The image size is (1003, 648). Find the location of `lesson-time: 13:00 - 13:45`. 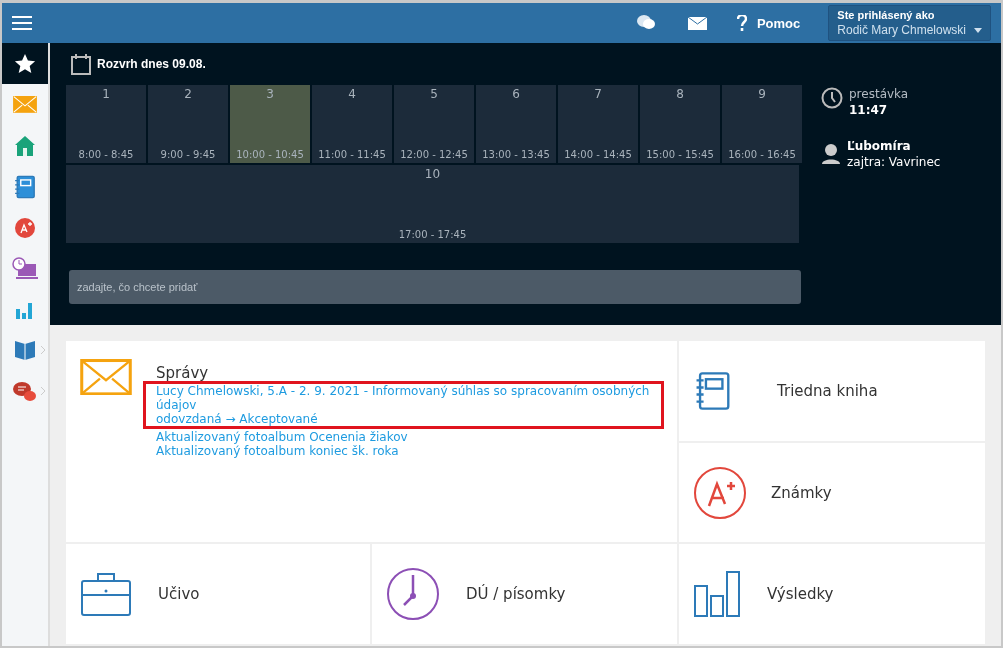

lesson-time: 13:00 - 13:45 is located at coordinates (516, 154).